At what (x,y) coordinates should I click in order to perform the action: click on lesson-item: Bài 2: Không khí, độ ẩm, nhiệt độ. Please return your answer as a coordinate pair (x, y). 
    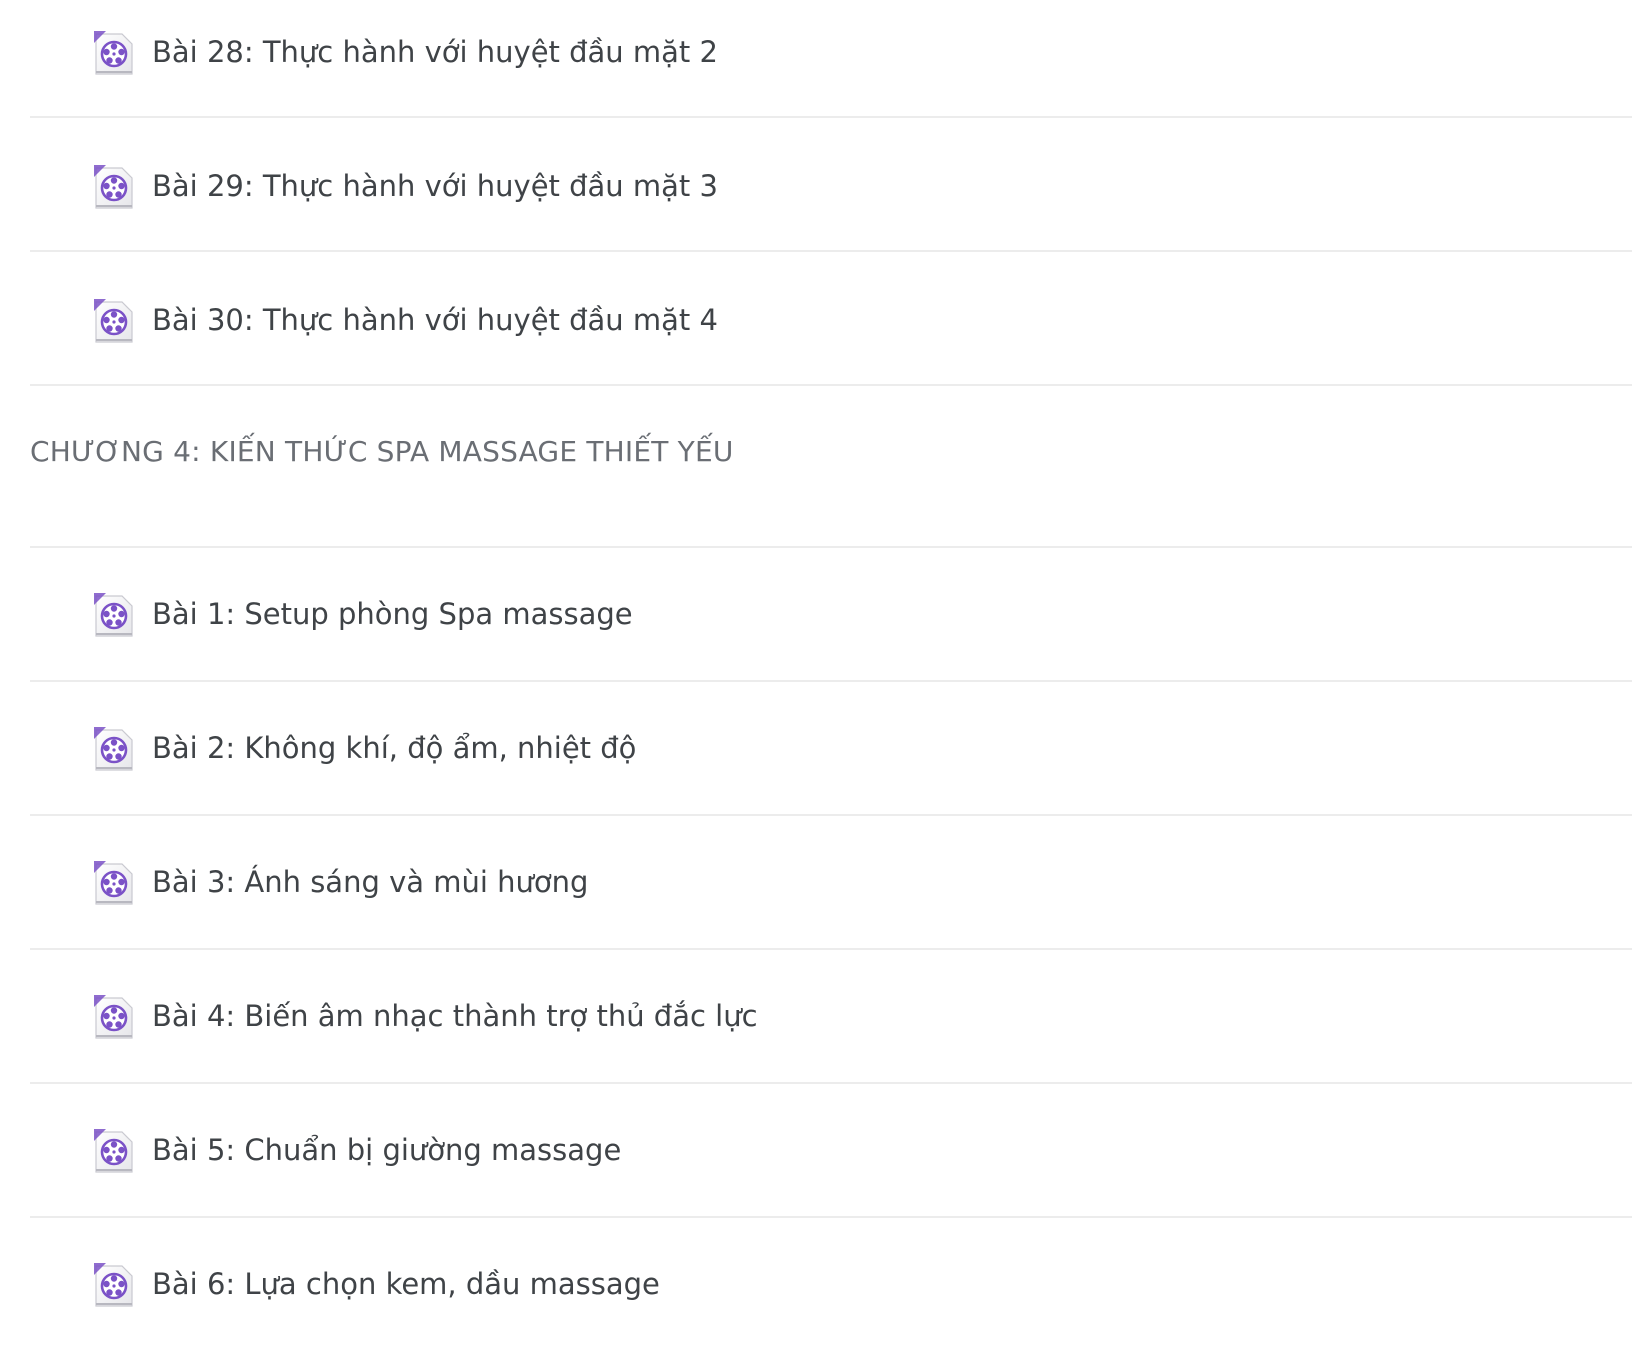
    Looking at the image, I should click on (831, 748).